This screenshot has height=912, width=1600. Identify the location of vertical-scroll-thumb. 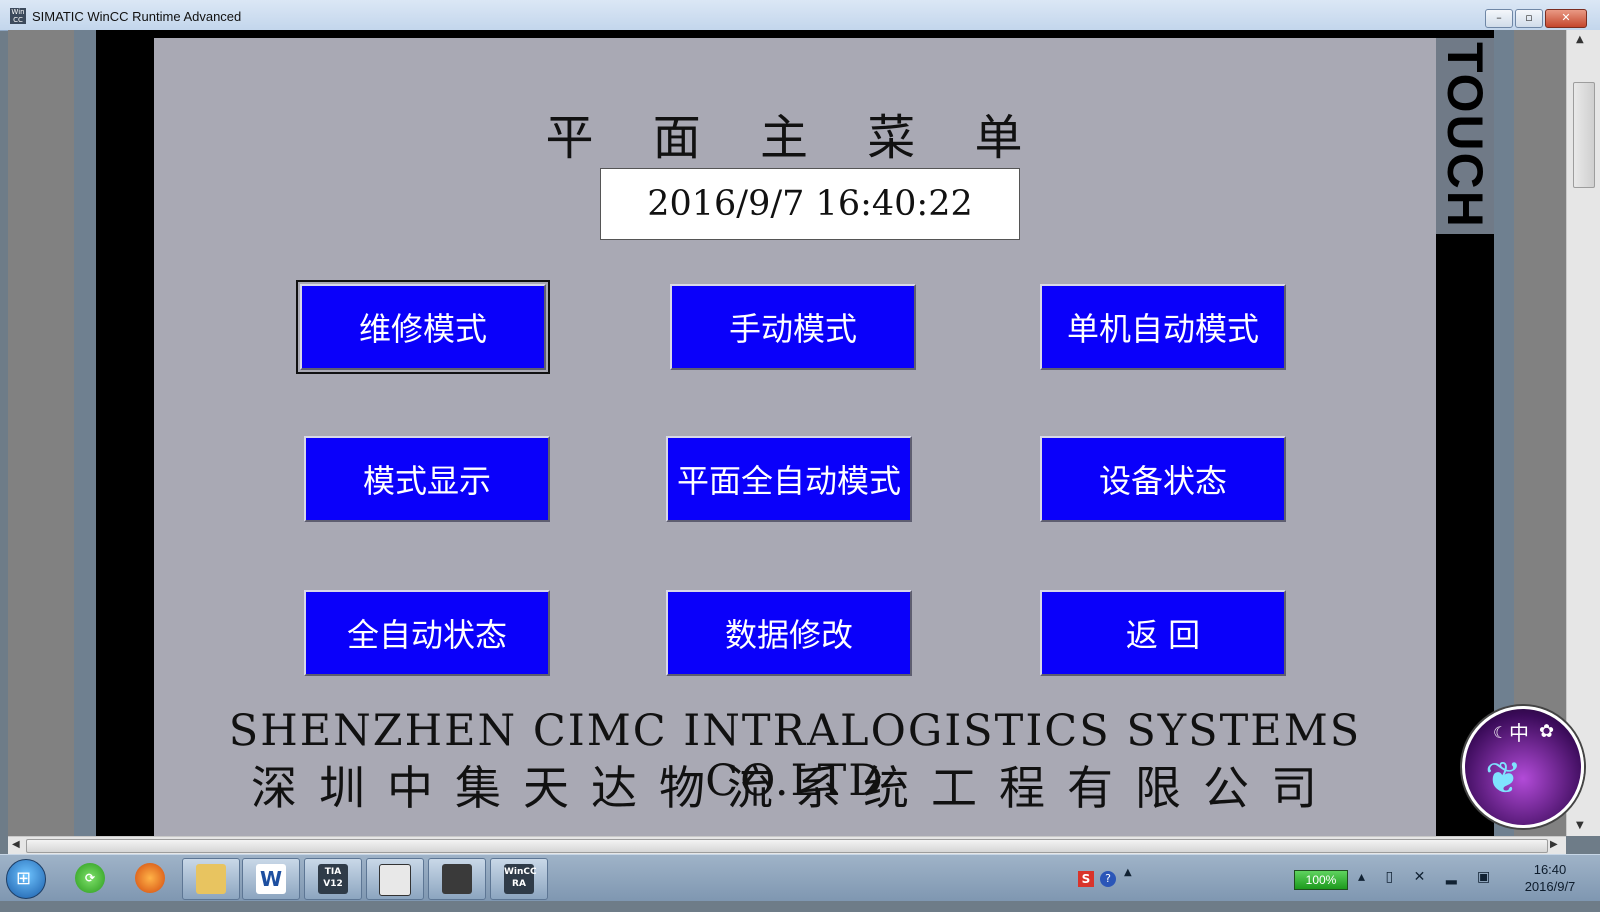
(1584, 135).